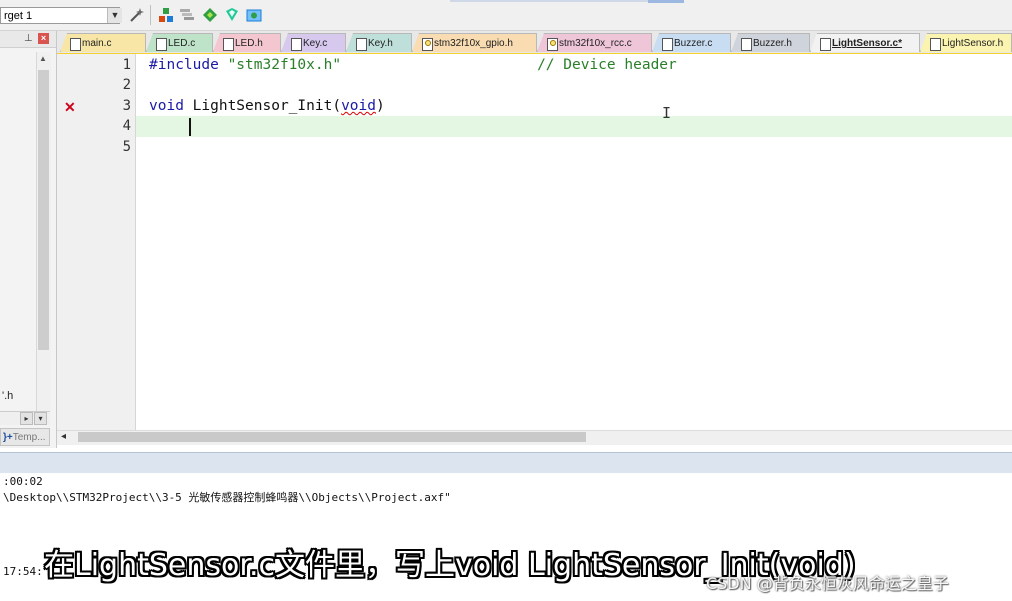 This screenshot has width=1012, height=601. I want to click on manage-components-icon, so click(166, 15).